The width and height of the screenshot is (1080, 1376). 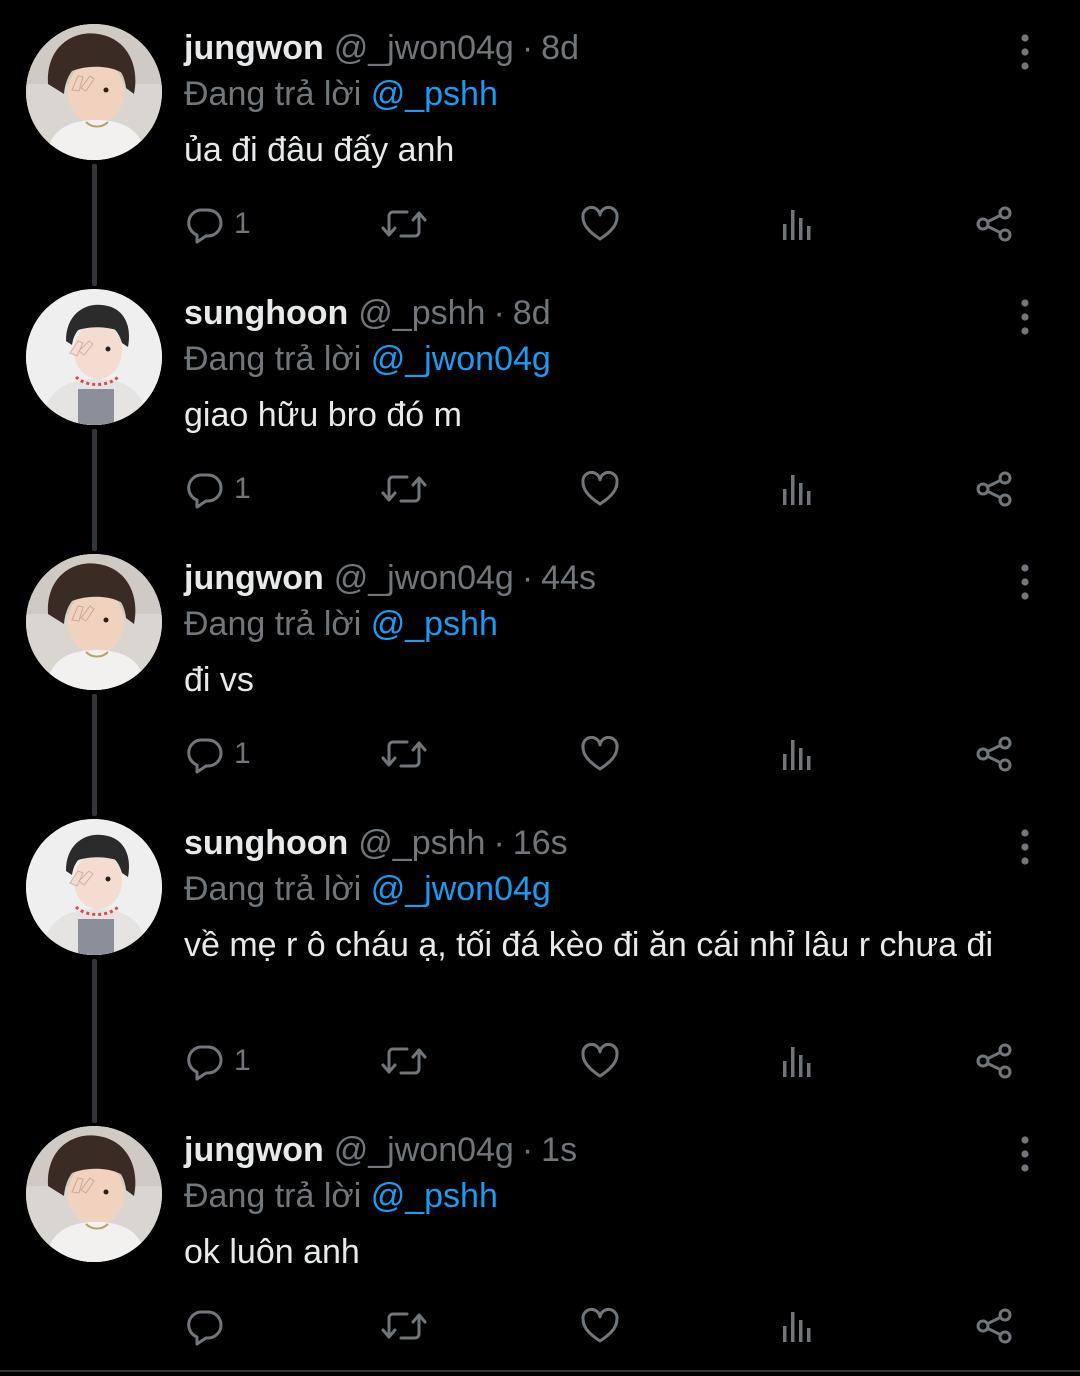 What do you see at coordinates (597, 313) in the screenshot?
I see `tweet-header: sunghoon @_pshh · 8d` at bounding box center [597, 313].